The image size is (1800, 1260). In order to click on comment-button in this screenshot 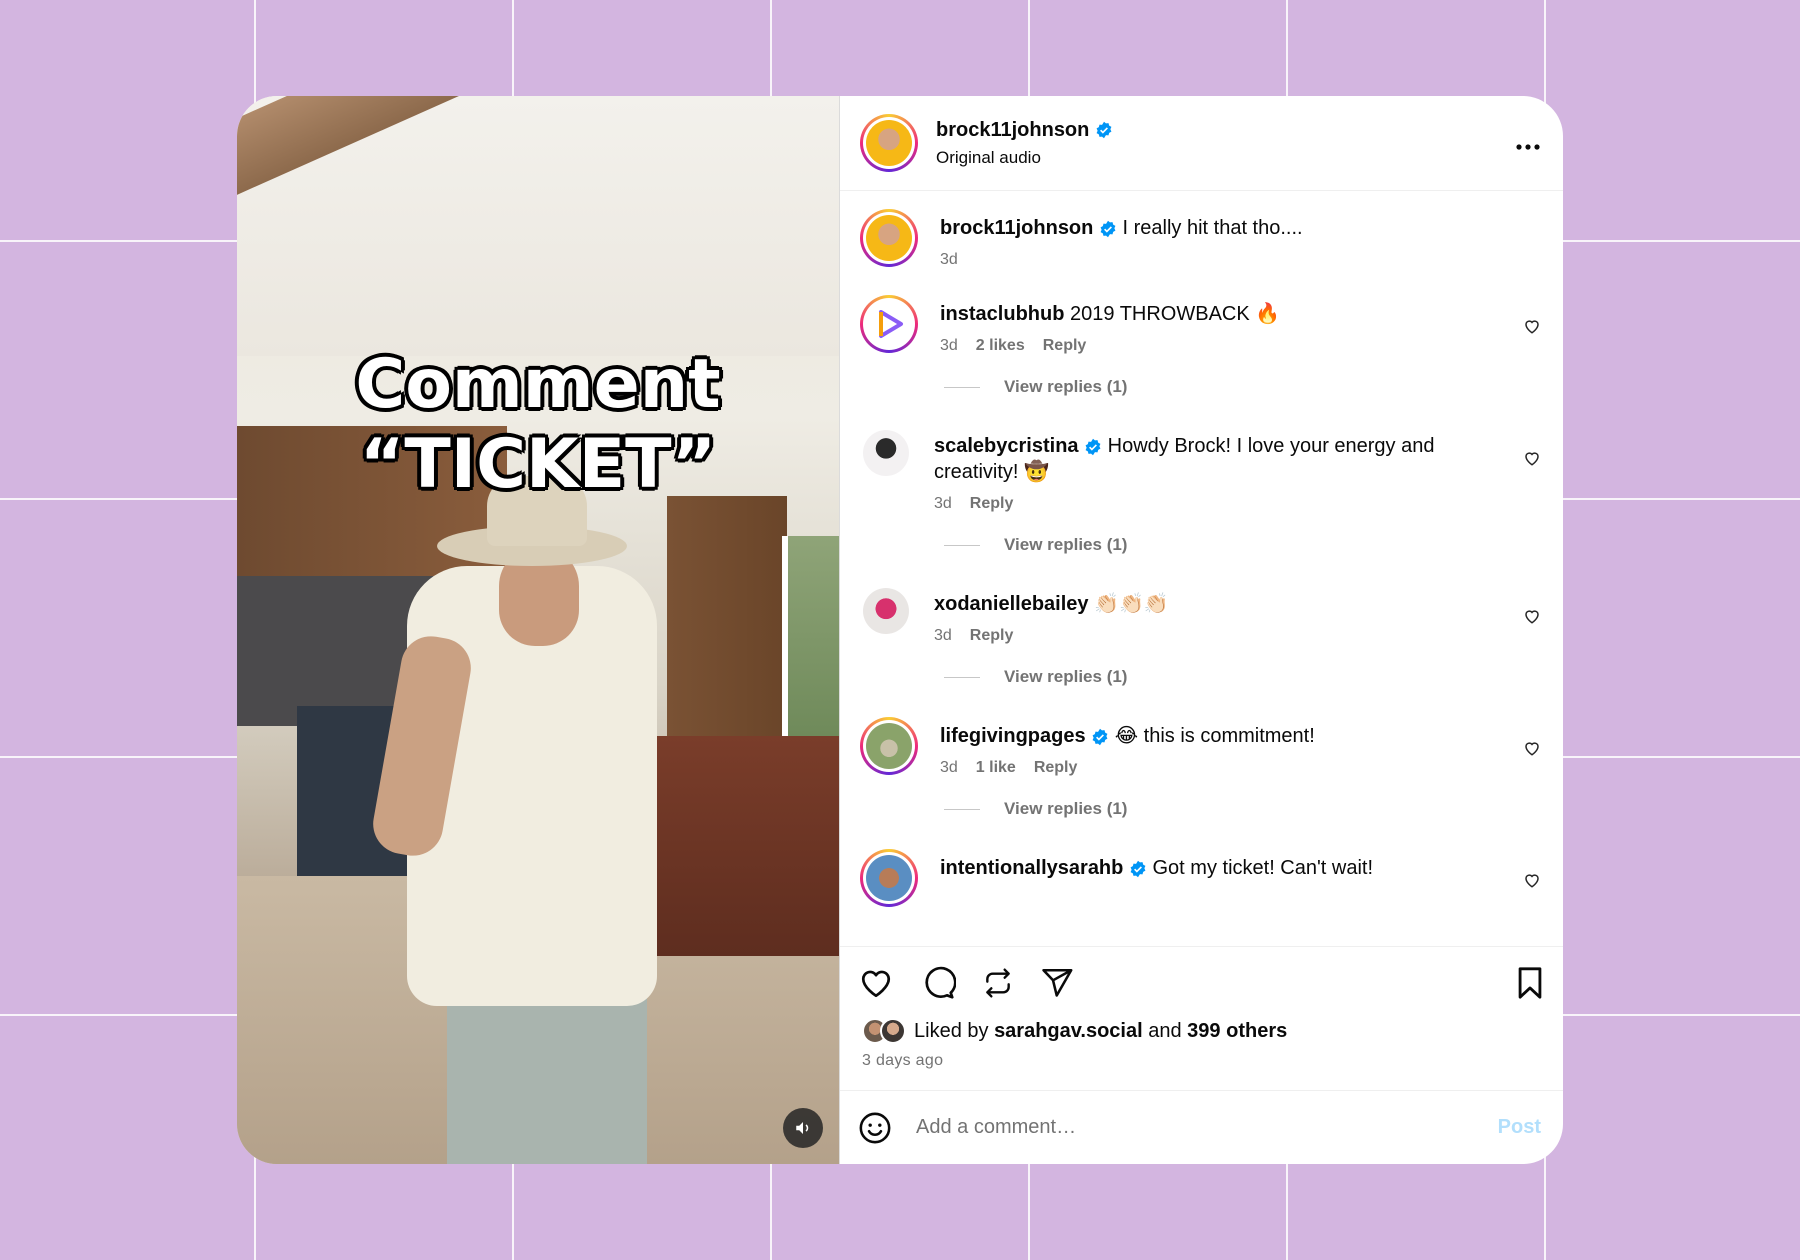, I will do `click(938, 983)`.